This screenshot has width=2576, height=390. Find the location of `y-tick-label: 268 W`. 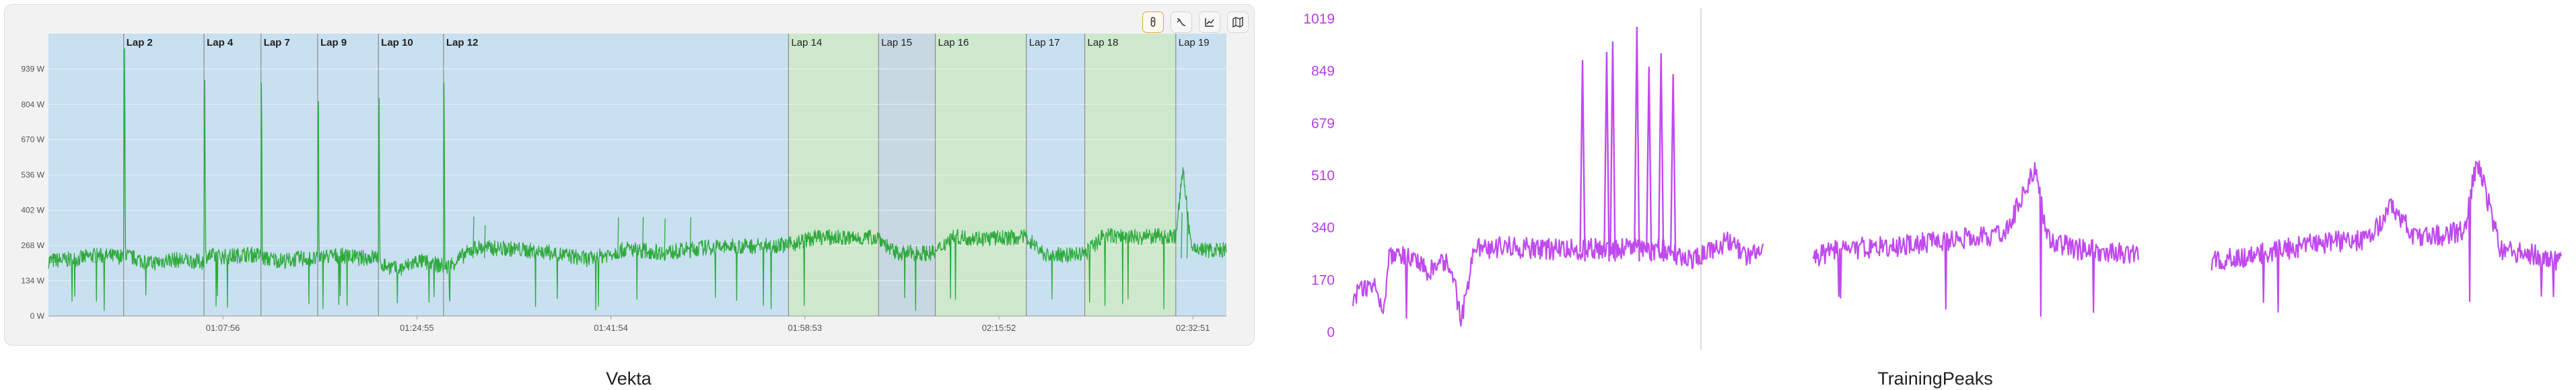

y-tick-label: 268 W is located at coordinates (32, 245).